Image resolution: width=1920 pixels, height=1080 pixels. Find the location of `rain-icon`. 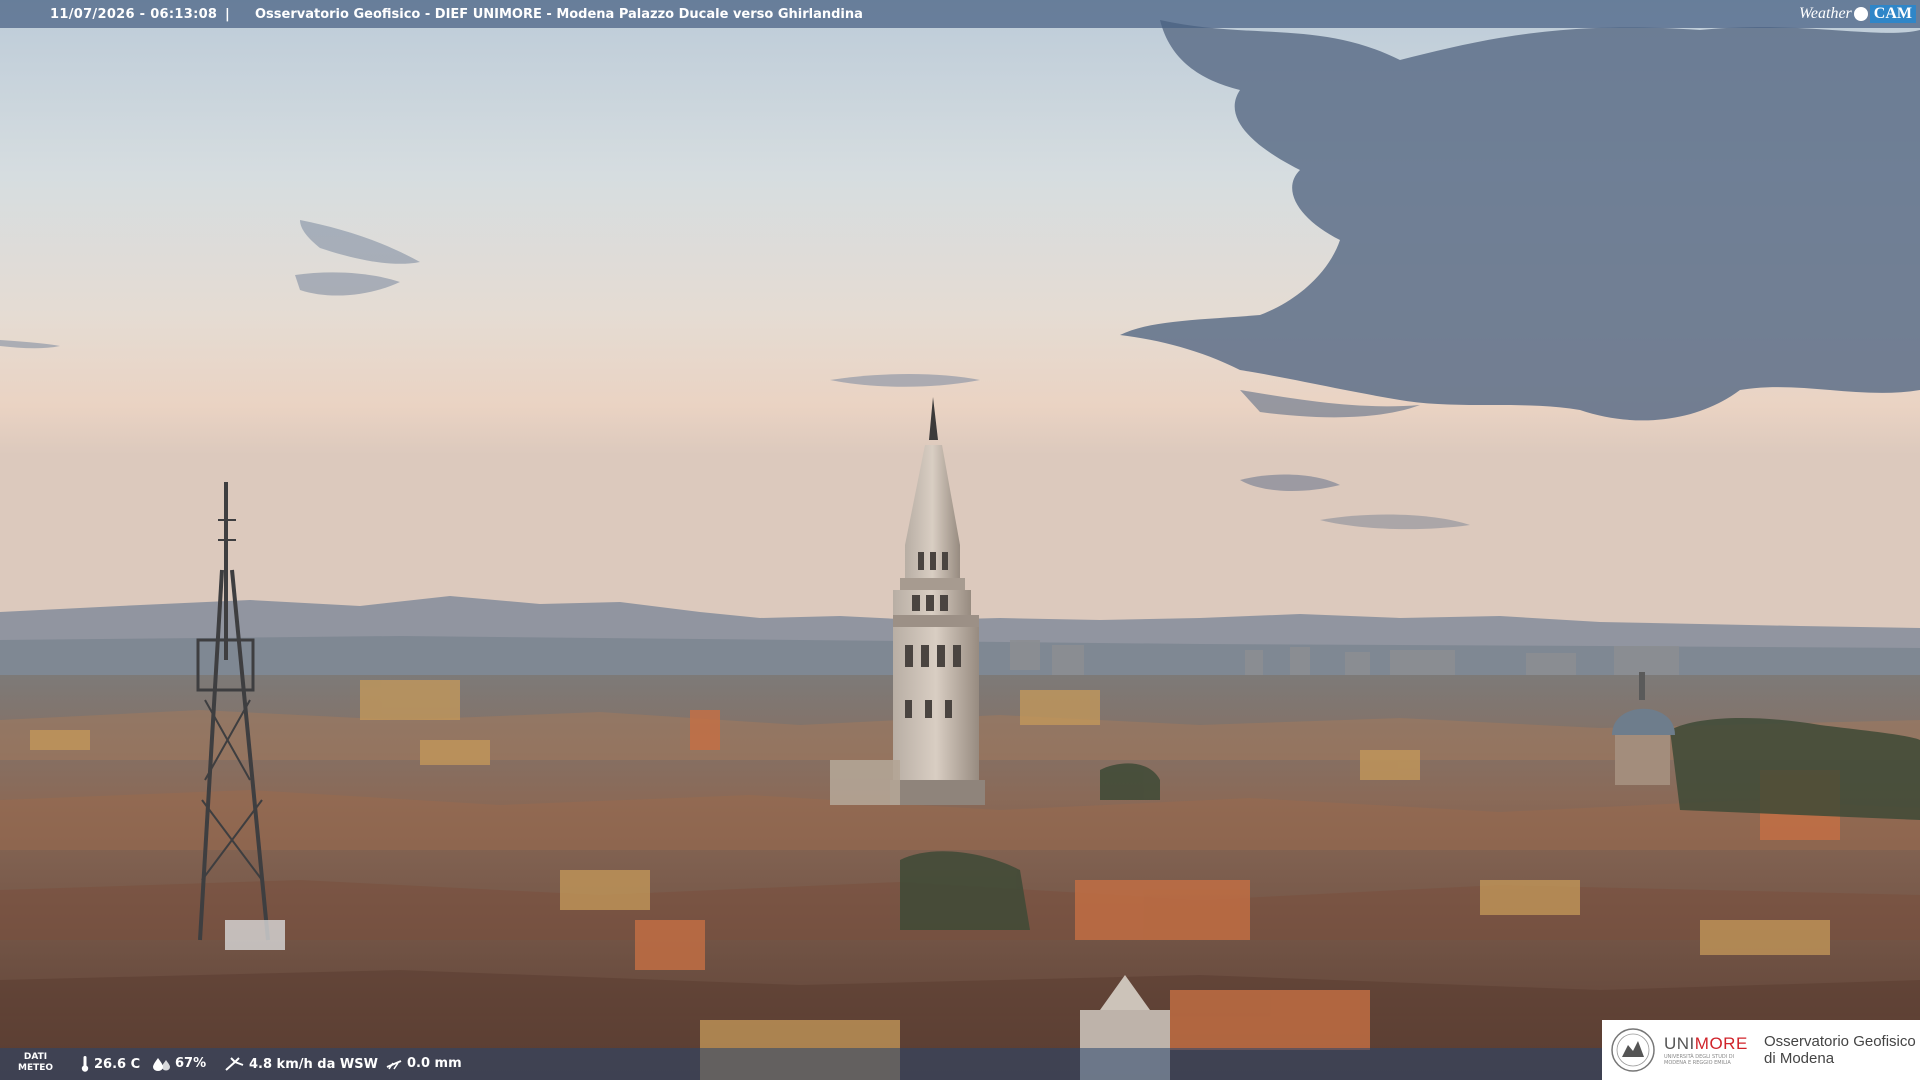

rain-icon is located at coordinates (394, 1064).